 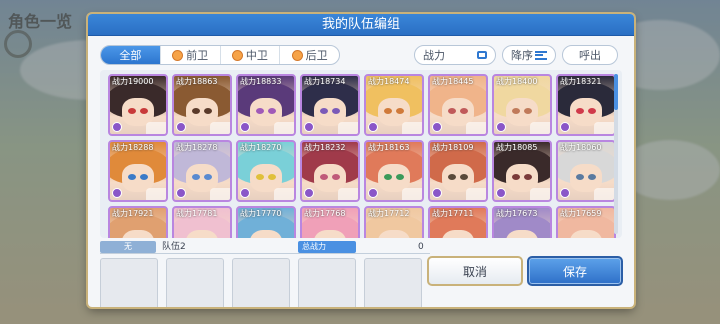 I want to click on character-card: 战力17673, so click(x=522, y=222).